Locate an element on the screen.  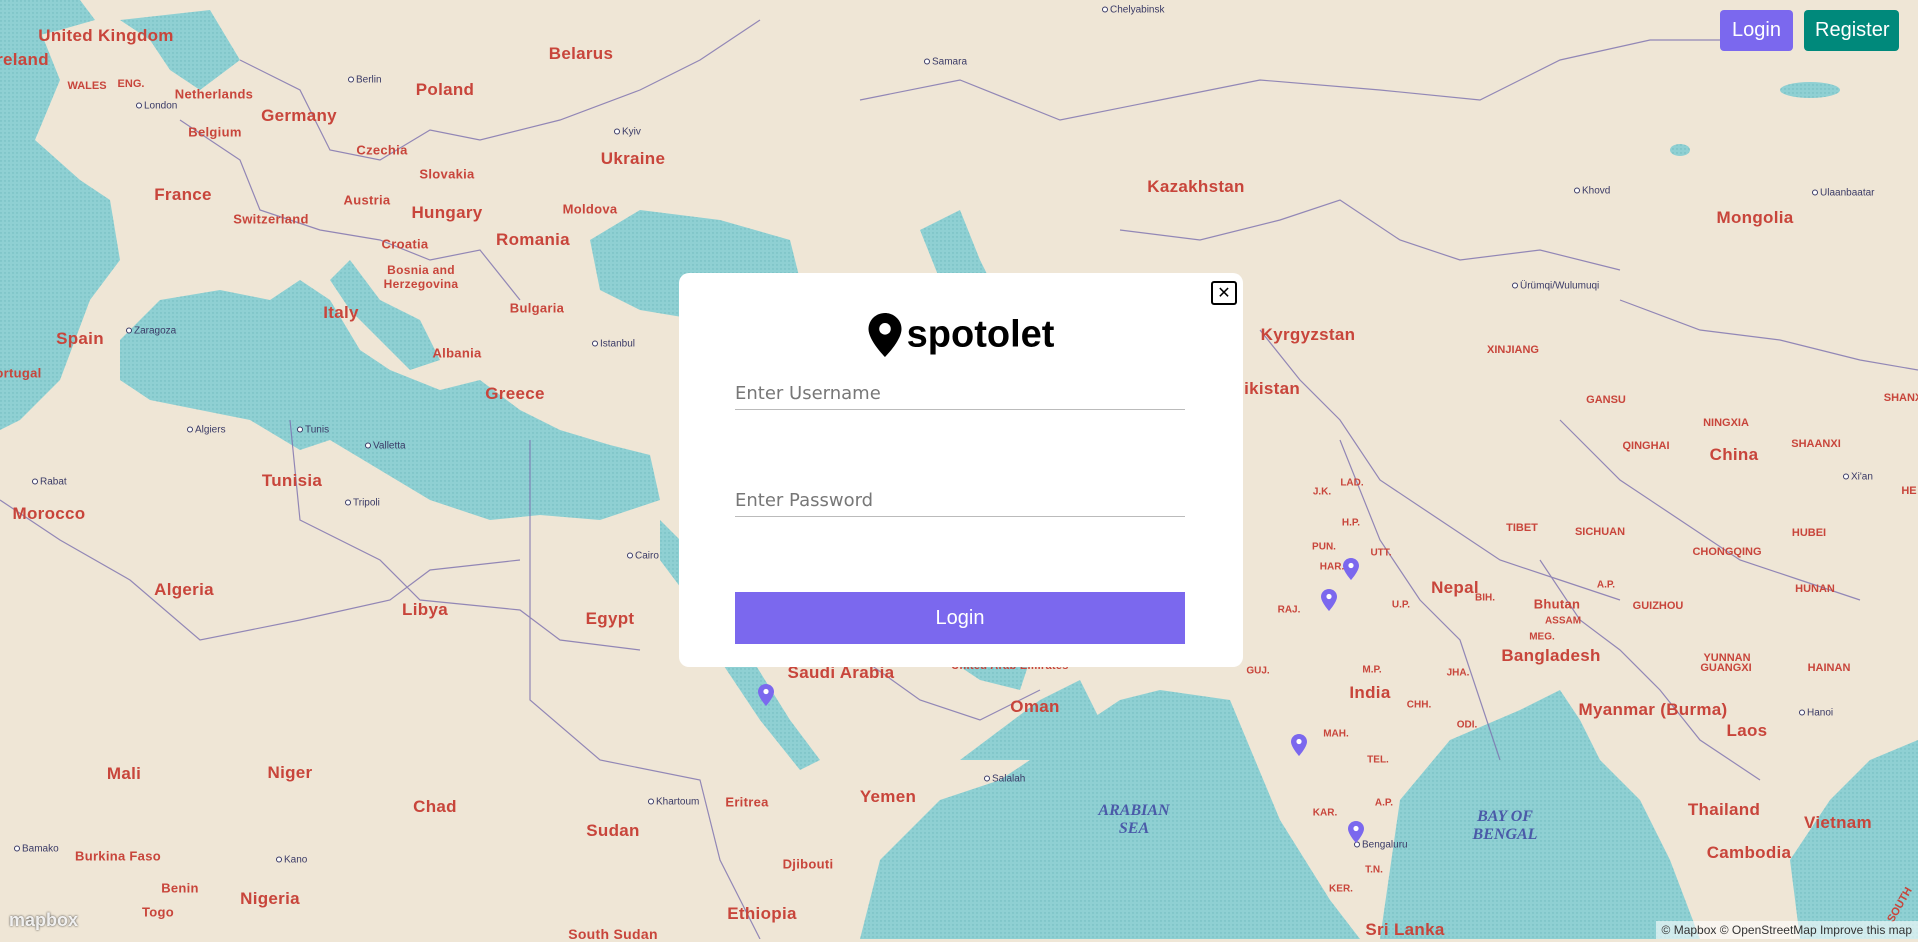
map-label-region: NINGXIA is located at coordinates (1726, 423).